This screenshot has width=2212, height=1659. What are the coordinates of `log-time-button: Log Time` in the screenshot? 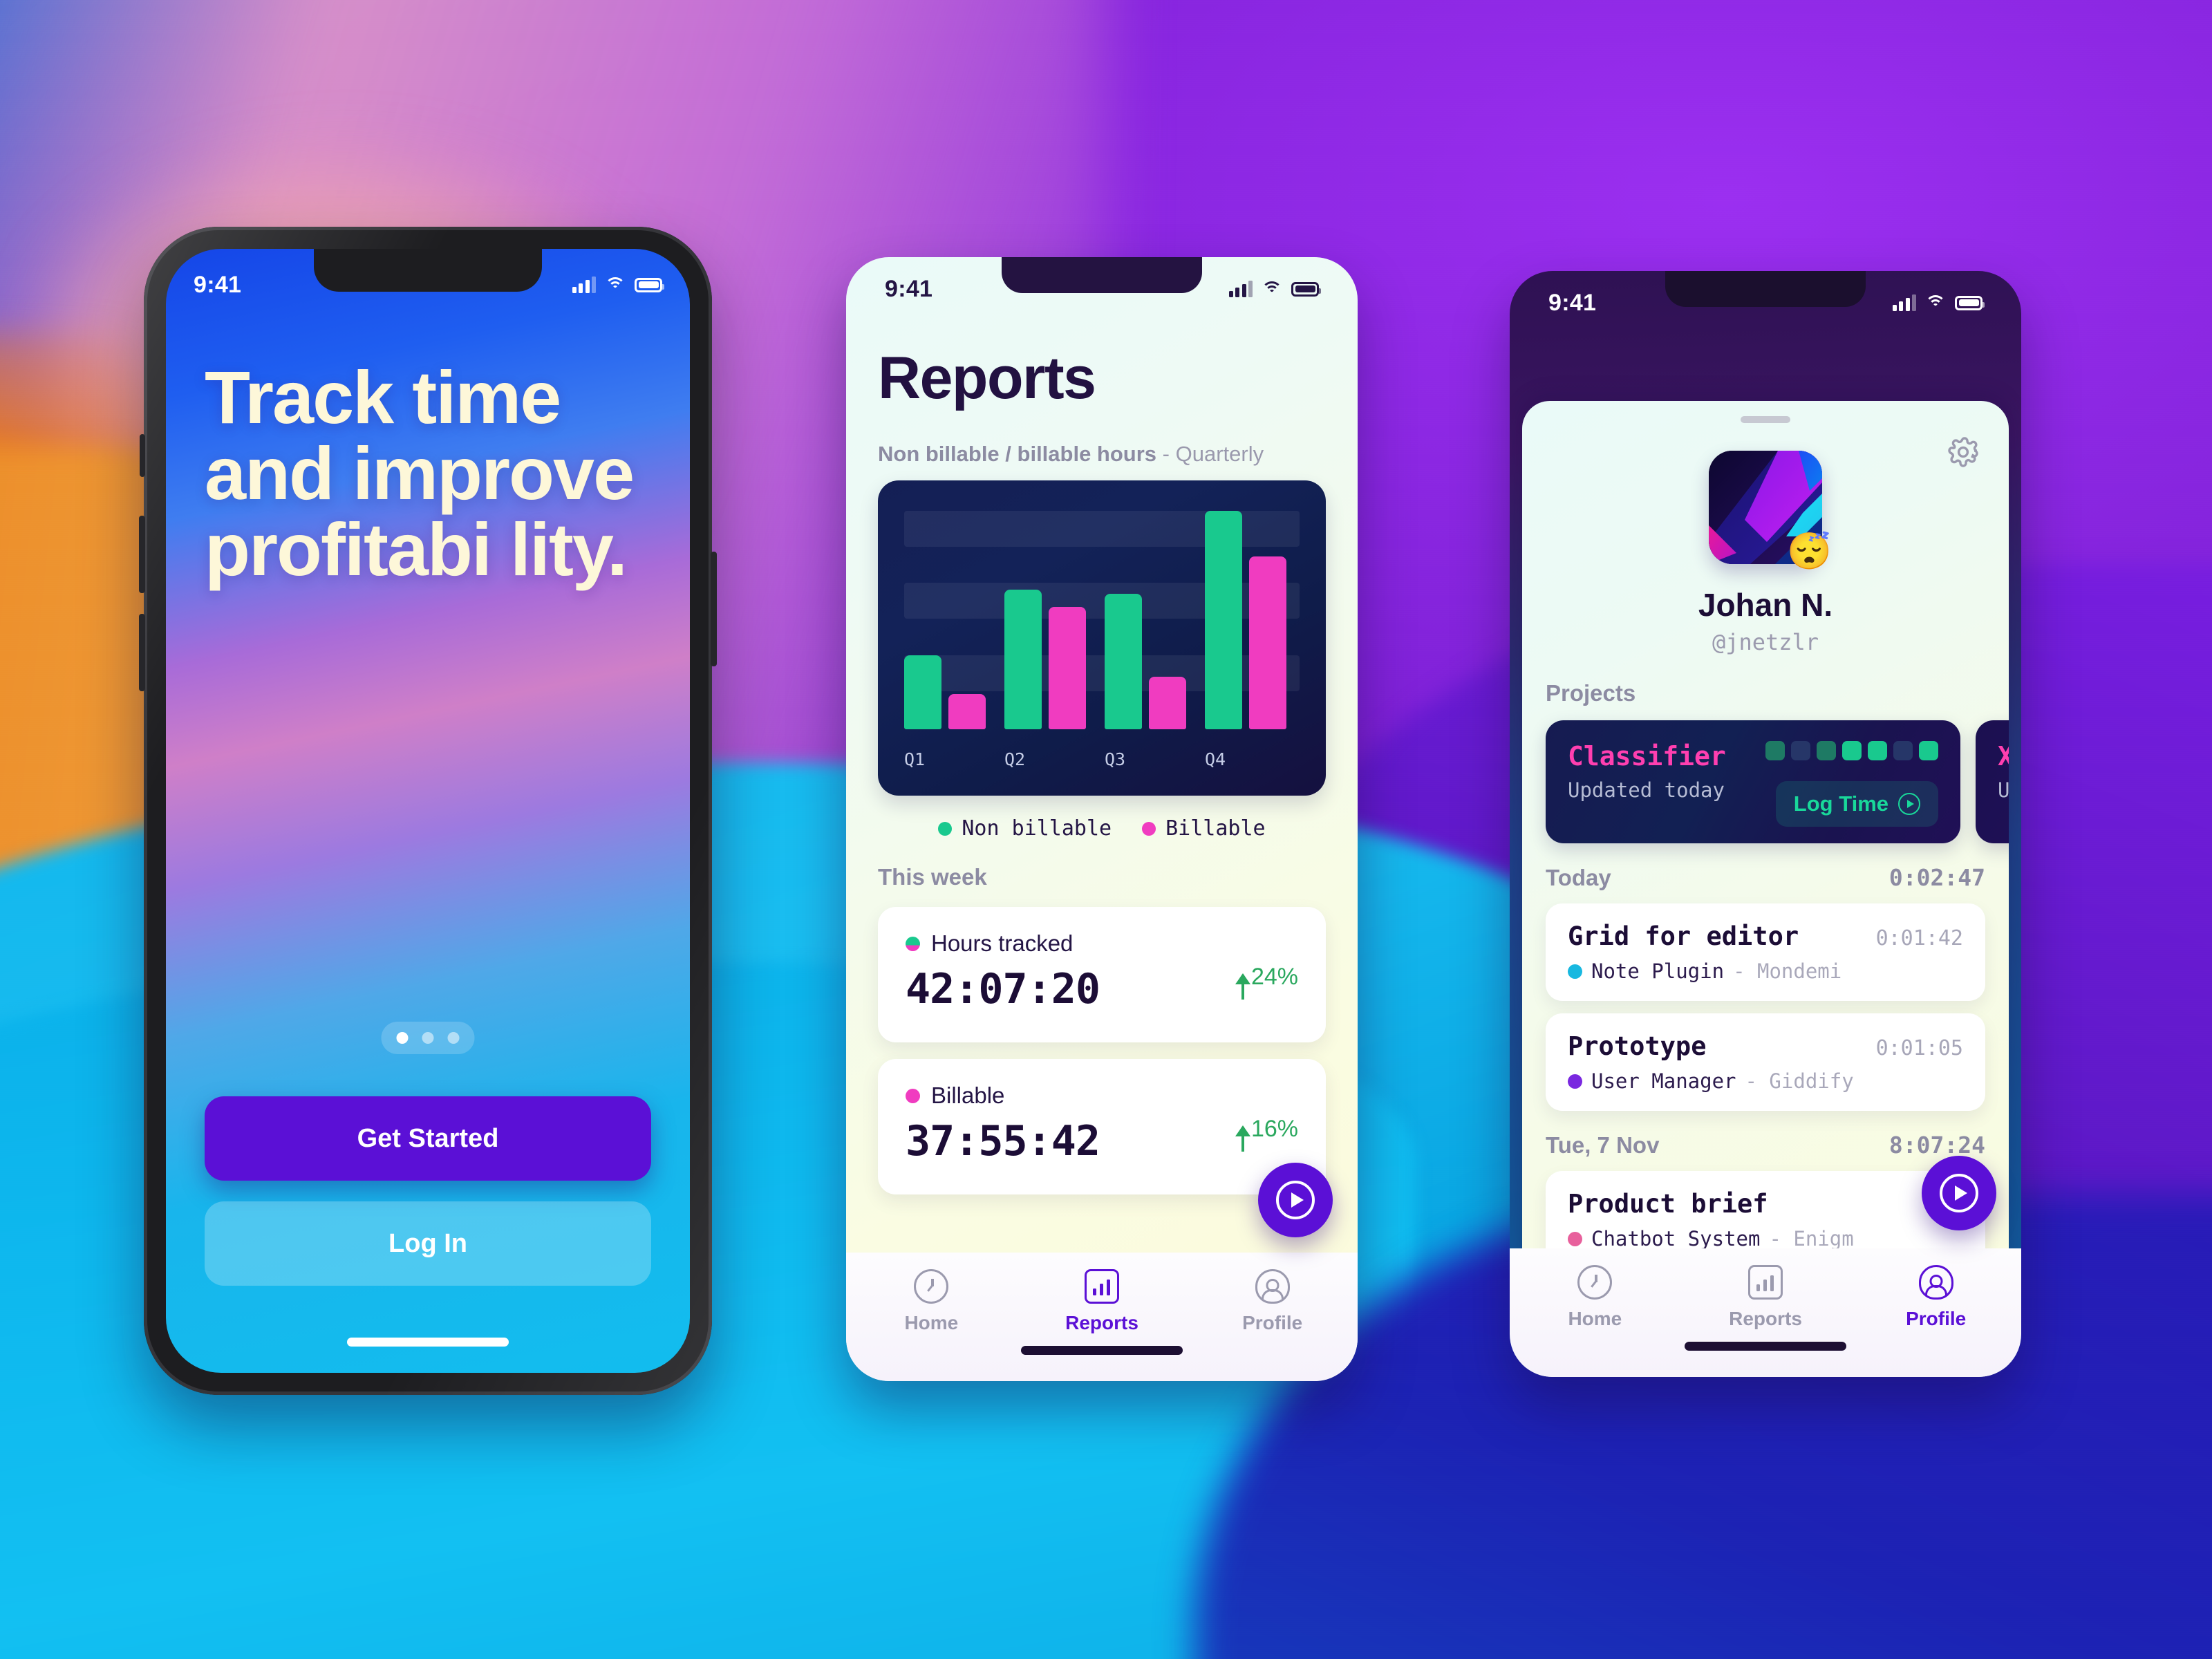 It's located at (1857, 804).